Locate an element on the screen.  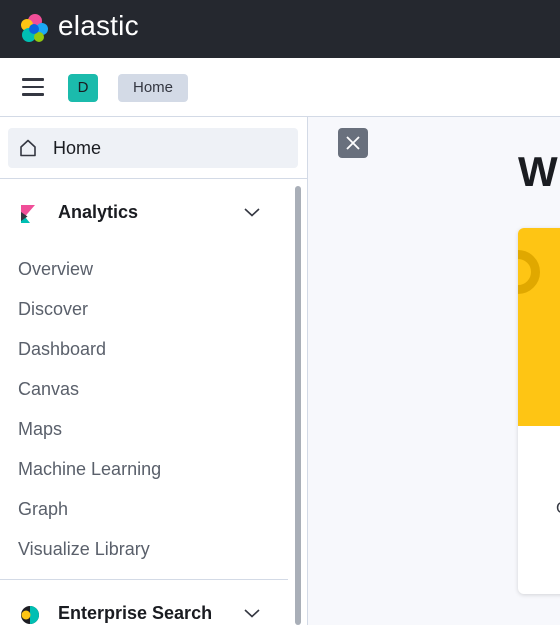
nav-link-graph: Graph is located at coordinates (43, 509).